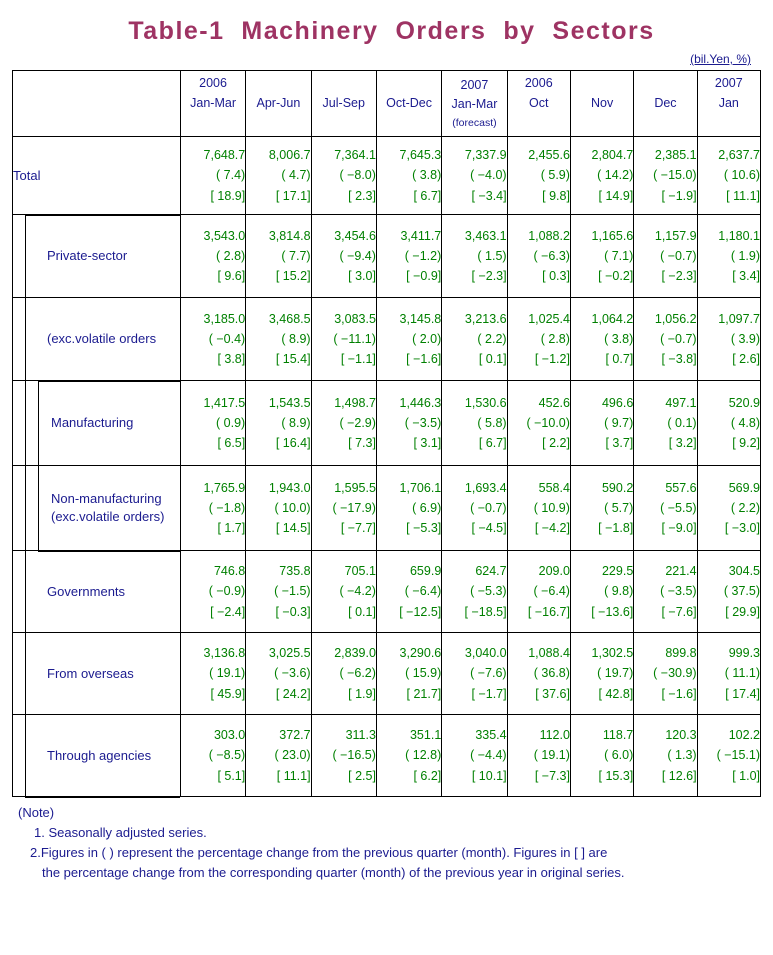  What do you see at coordinates (665, 102) in the screenshot?
I see `header-period: Dec` at bounding box center [665, 102].